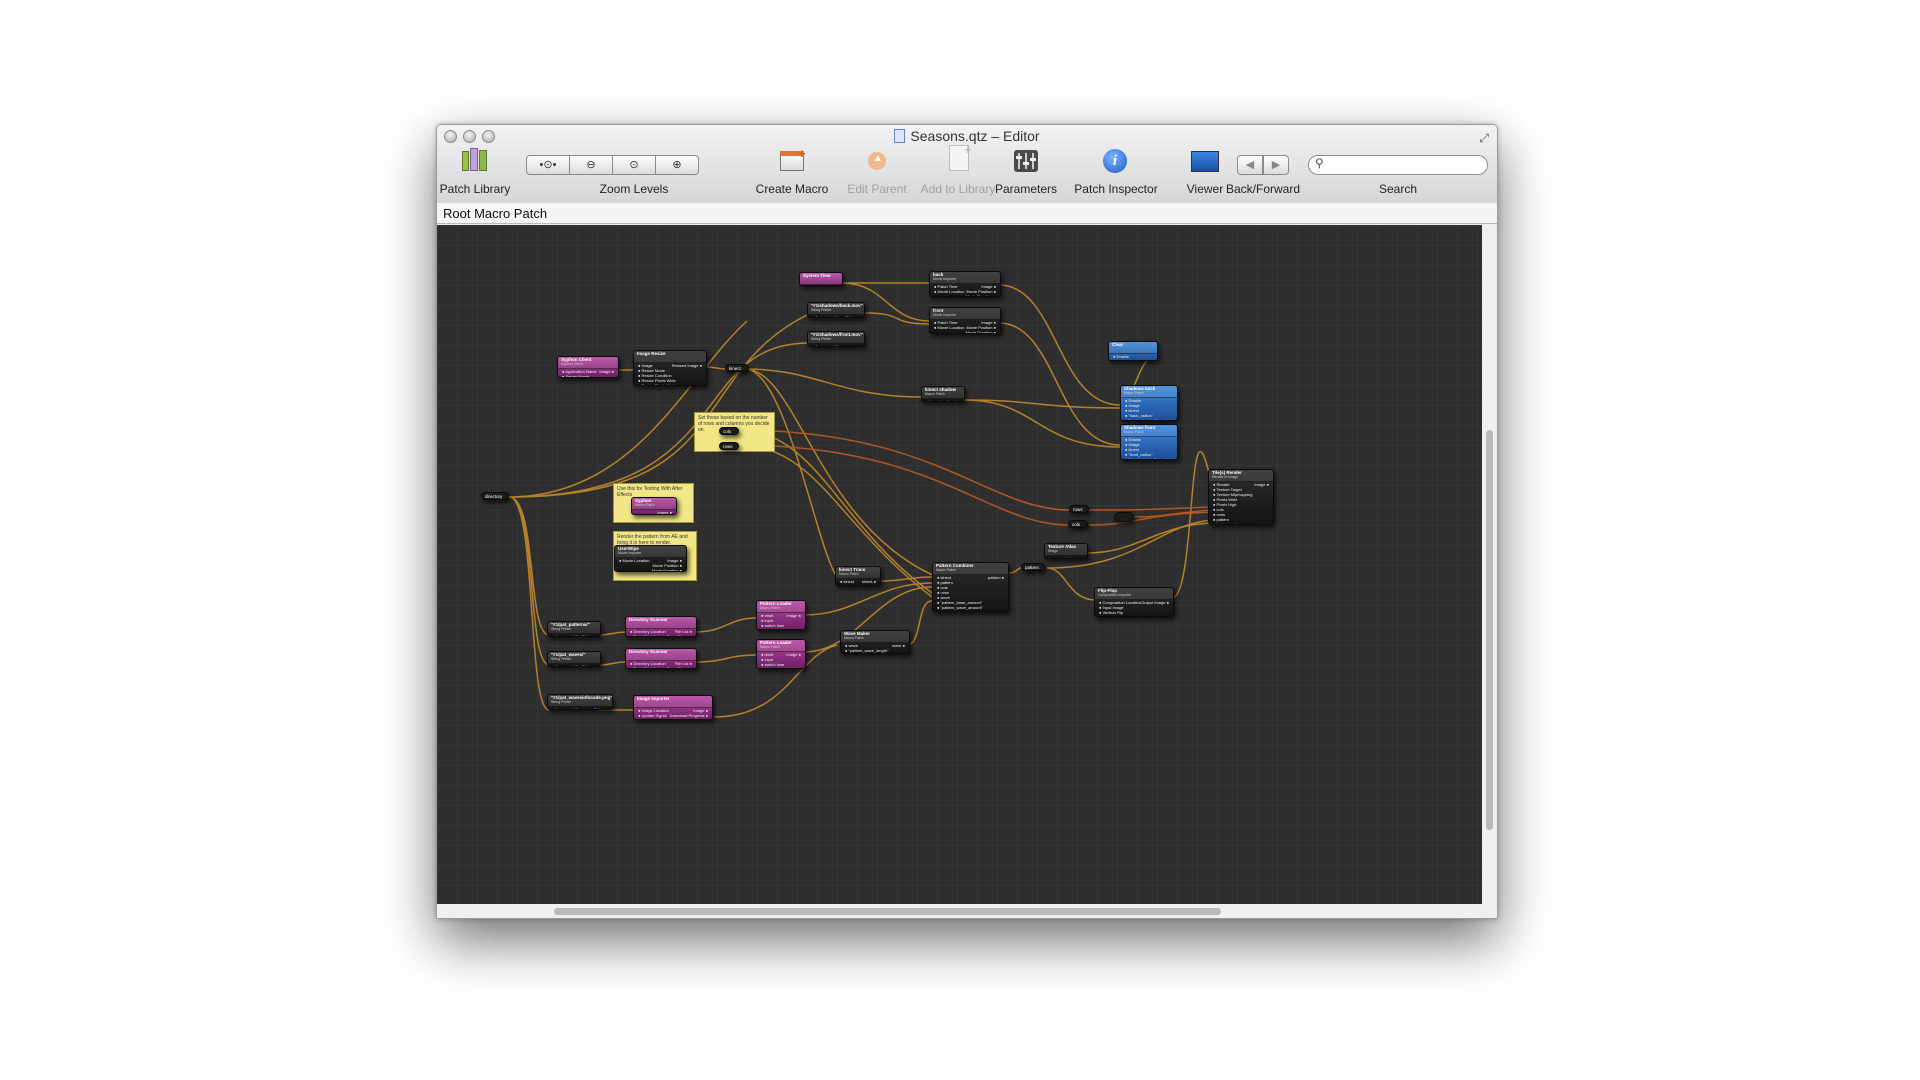 This screenshot has width=1920, height=1080. I want to click on splitter-node-directory: directory, so click(495, 496).